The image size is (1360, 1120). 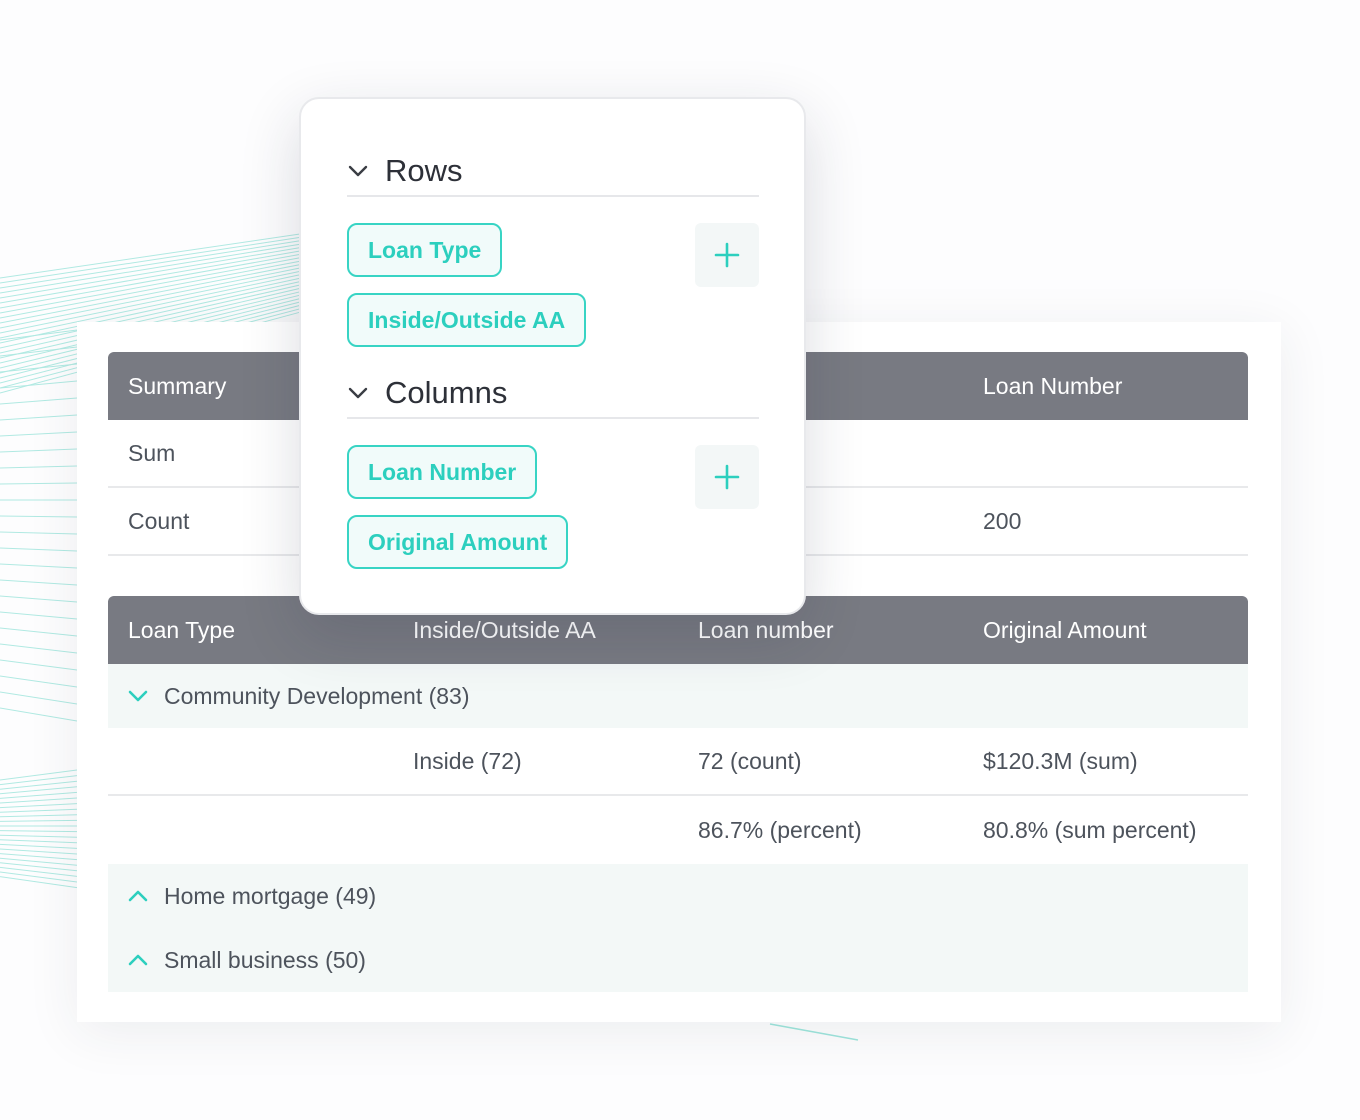 I want to click on column-header-original-amount: Original Amount, so click(x=1105, y=630).